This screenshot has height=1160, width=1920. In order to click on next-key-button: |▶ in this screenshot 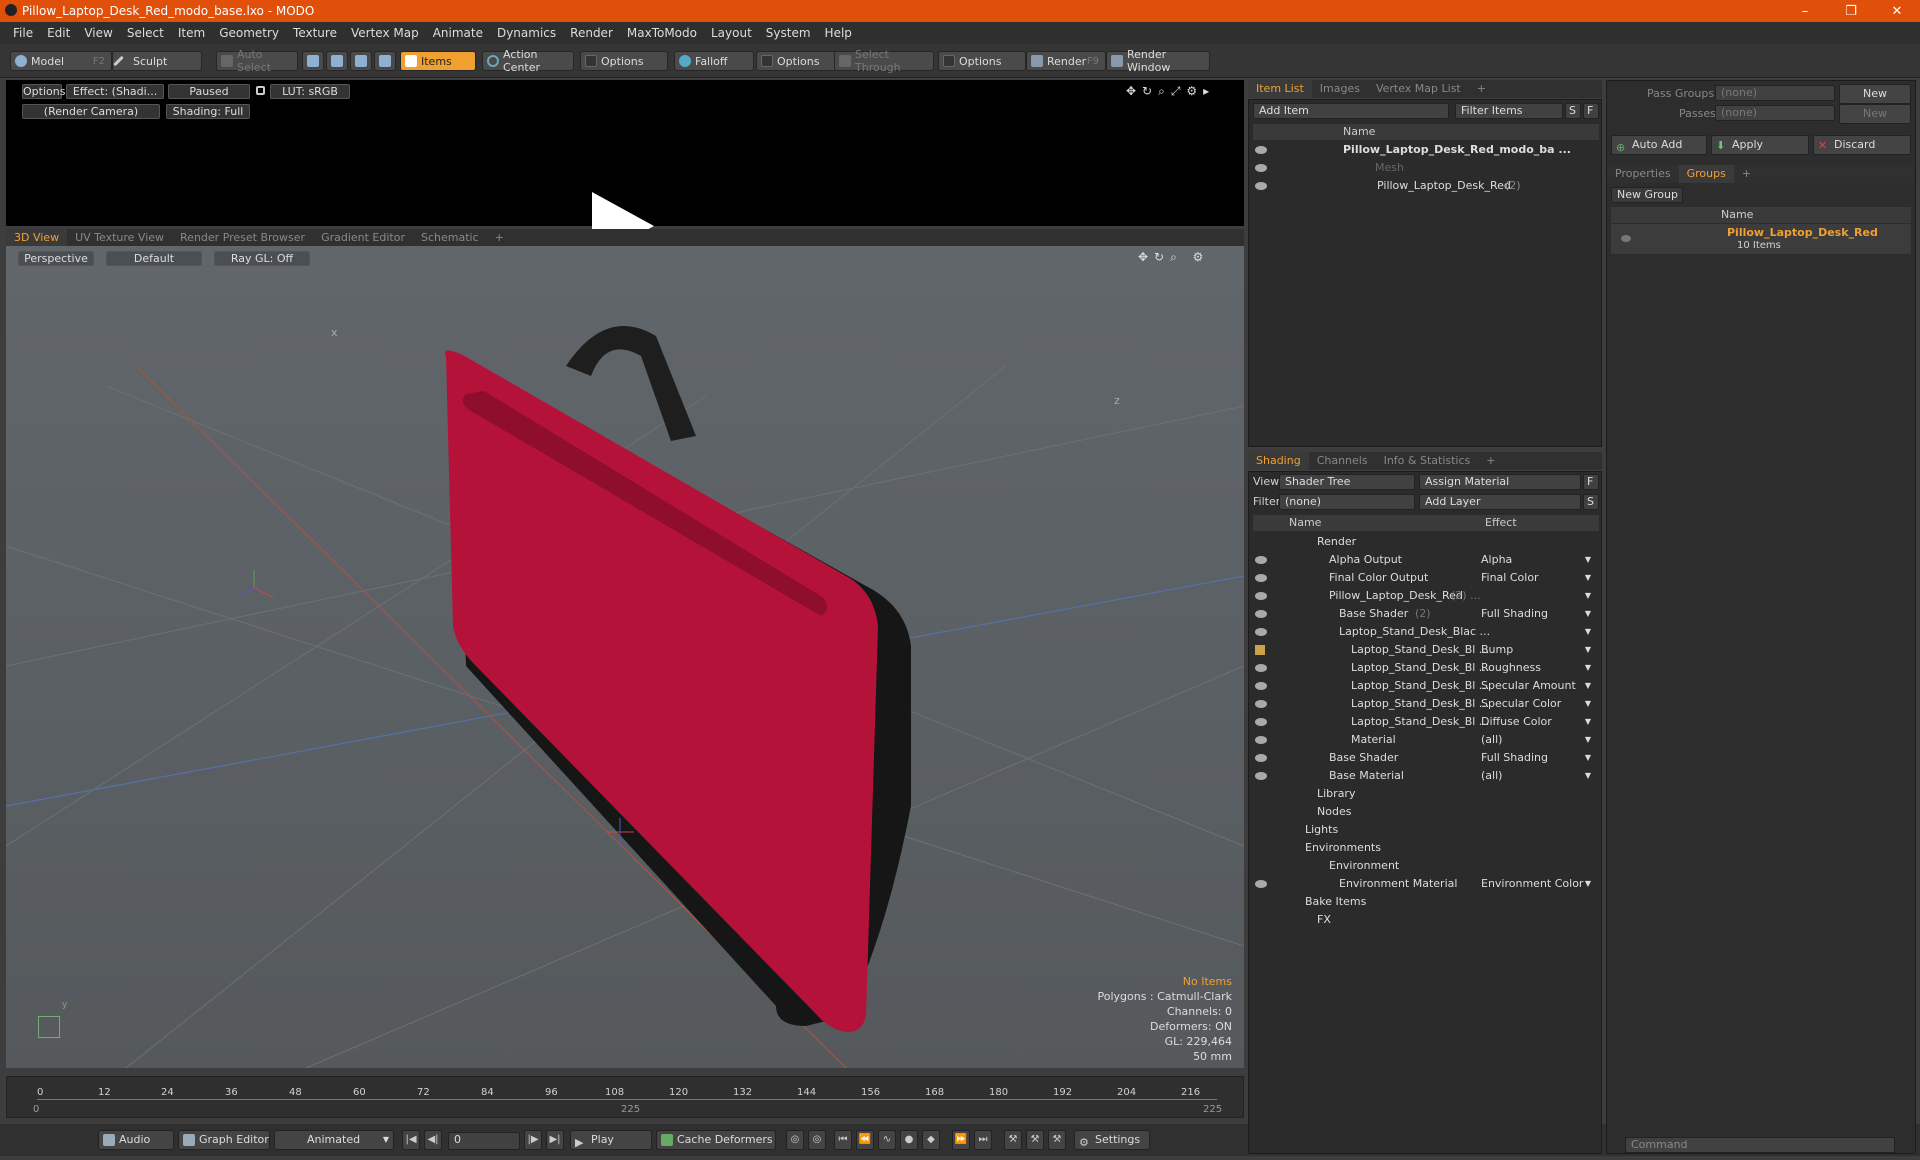, I will do `click(533, 1140)`.